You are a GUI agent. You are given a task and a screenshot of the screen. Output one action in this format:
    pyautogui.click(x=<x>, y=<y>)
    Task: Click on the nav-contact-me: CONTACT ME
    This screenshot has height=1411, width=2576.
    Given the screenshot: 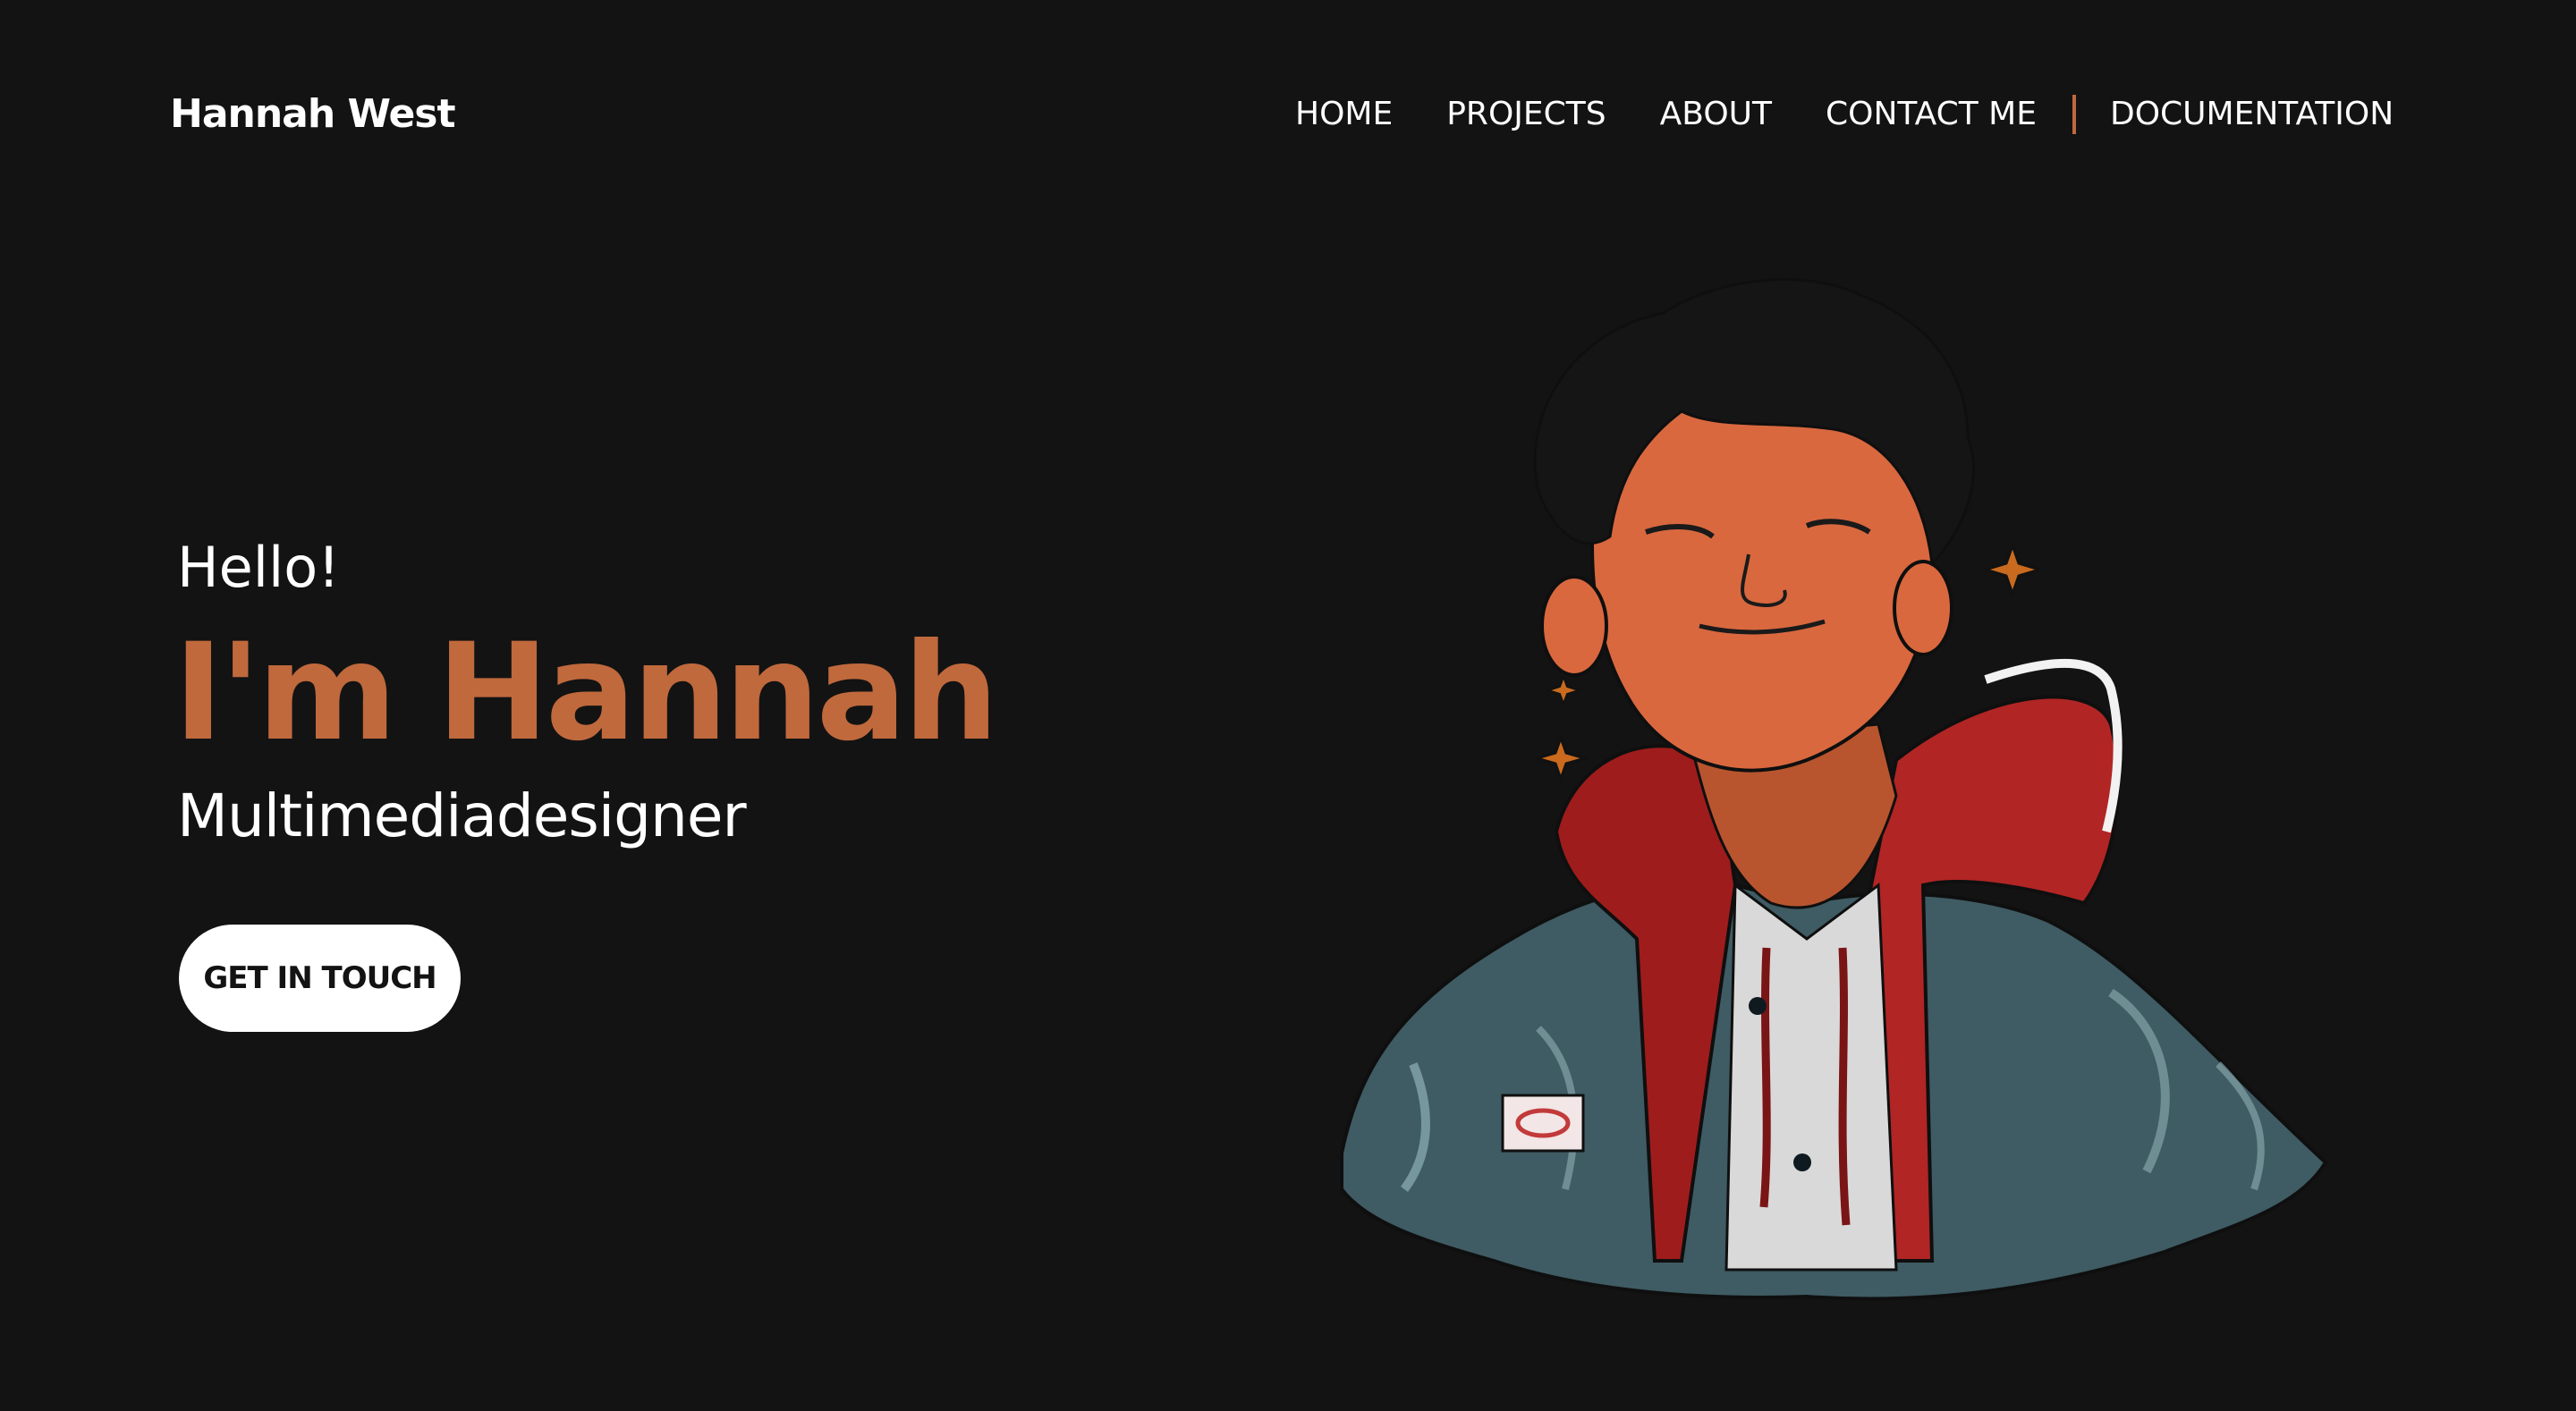 What is the action you would take?
    pyautogui.click(x=1931, y=114)
    